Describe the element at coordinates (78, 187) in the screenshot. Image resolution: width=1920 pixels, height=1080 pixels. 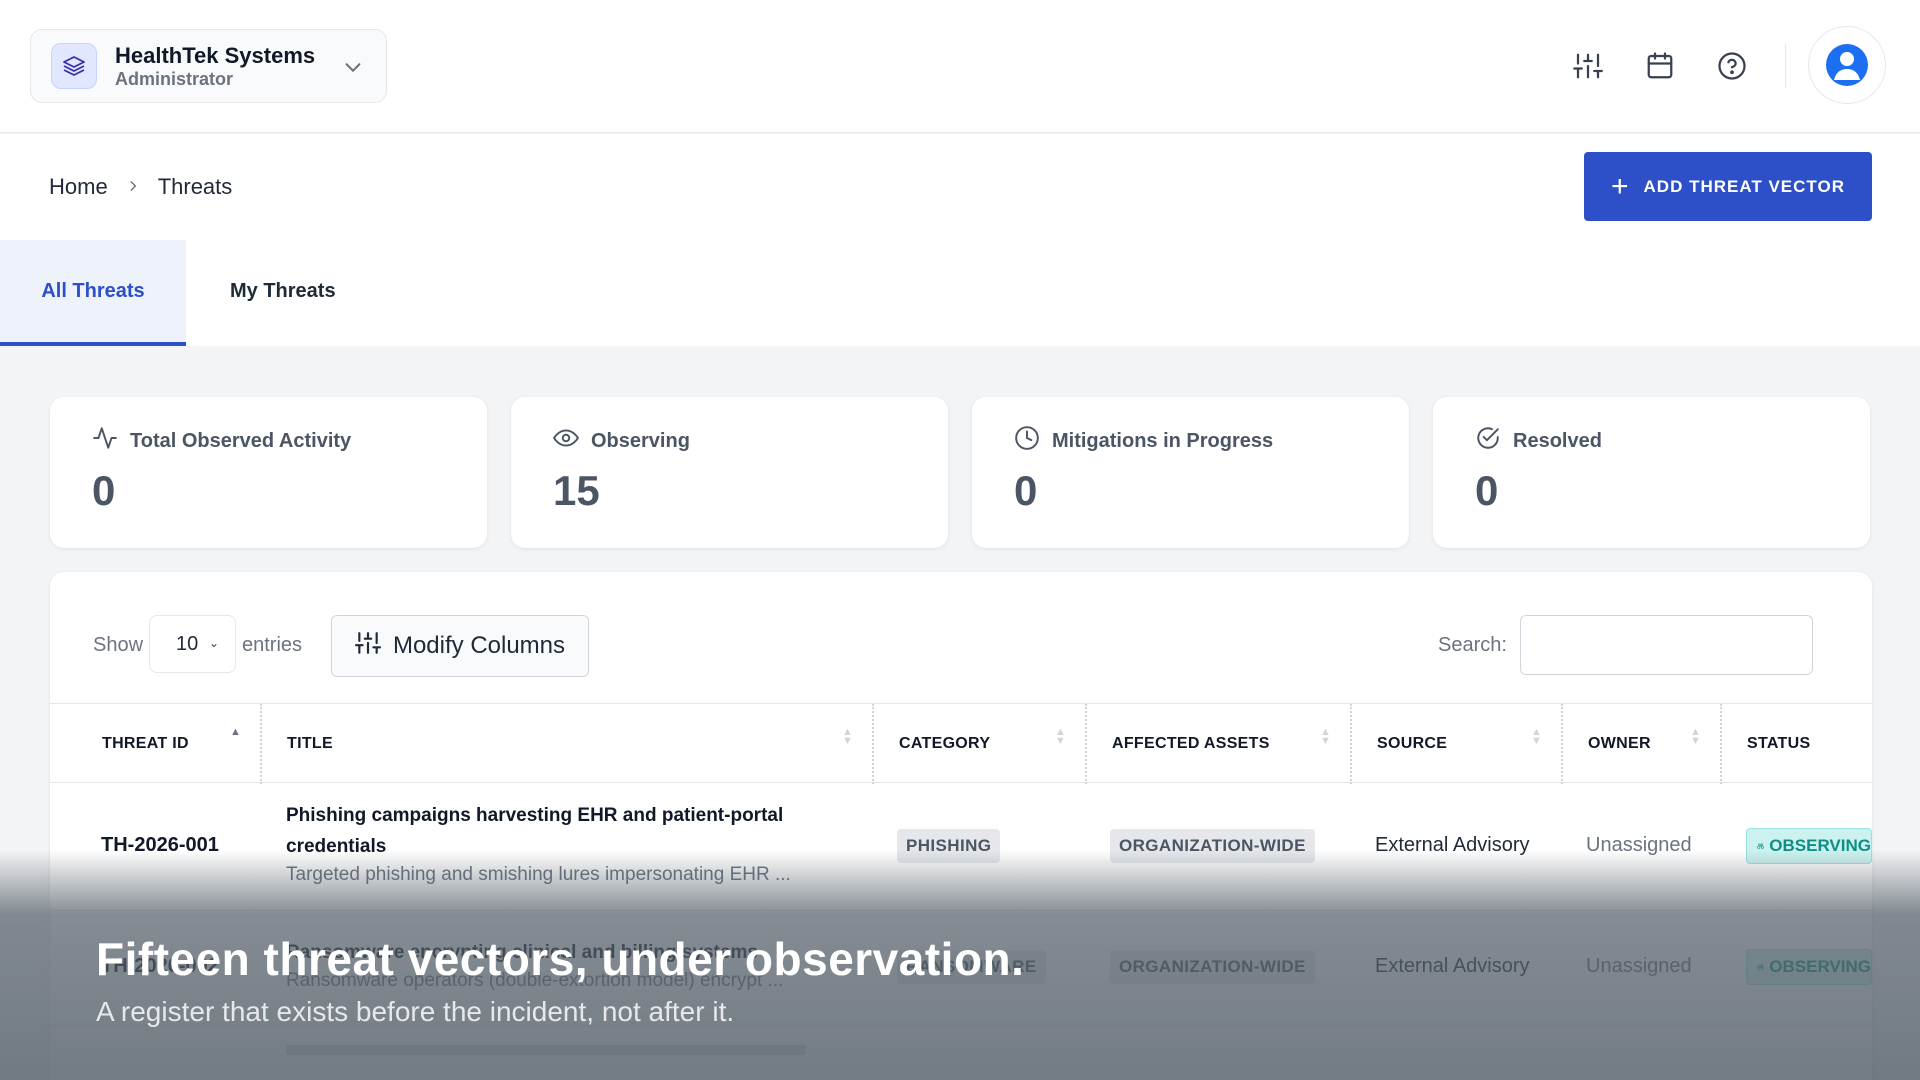
I see `breadcrumb-home: Home` at that location.